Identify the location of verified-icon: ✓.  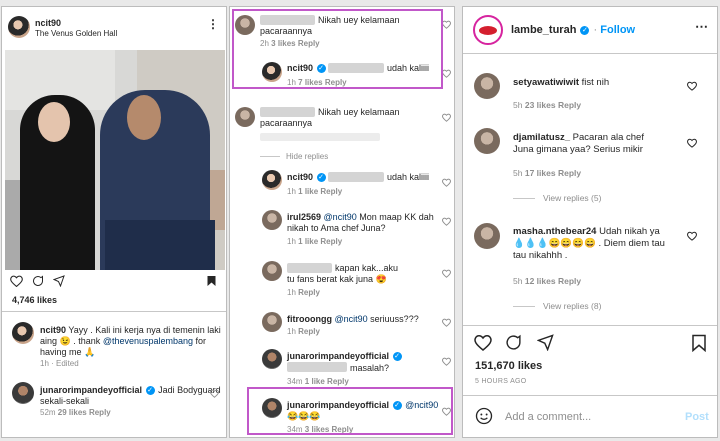
(397, 357).